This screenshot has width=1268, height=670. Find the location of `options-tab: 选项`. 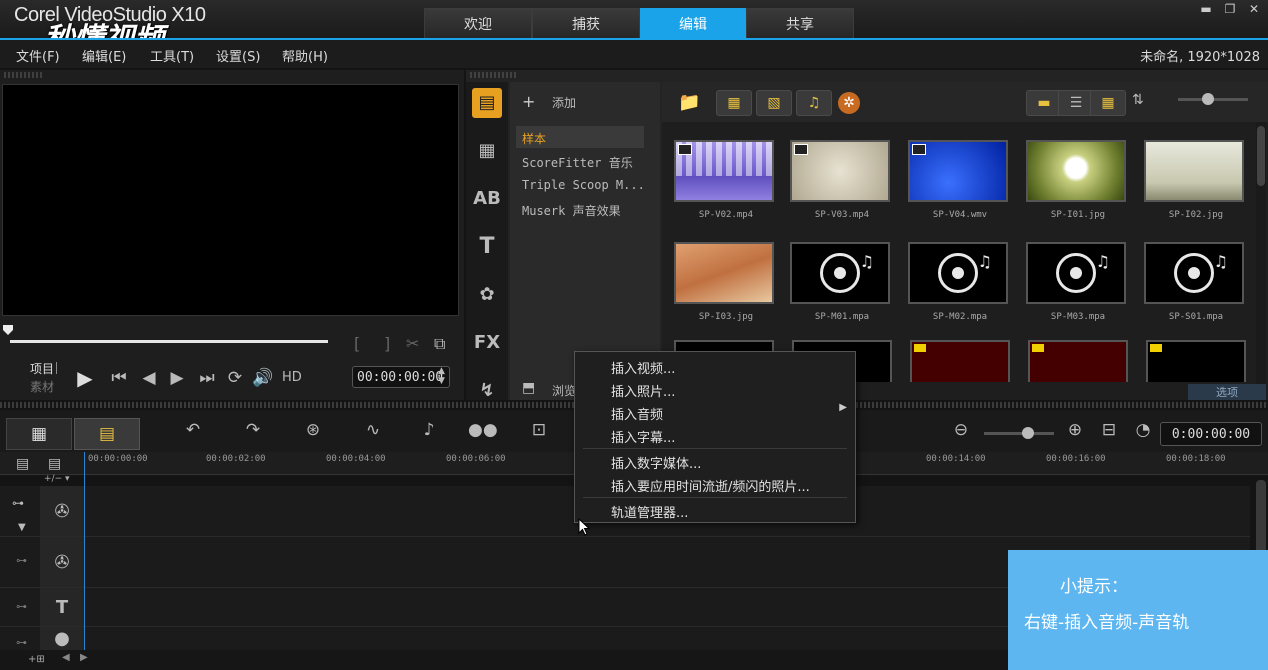

options-tab: 选项 is located at coordinates (1227, 392).